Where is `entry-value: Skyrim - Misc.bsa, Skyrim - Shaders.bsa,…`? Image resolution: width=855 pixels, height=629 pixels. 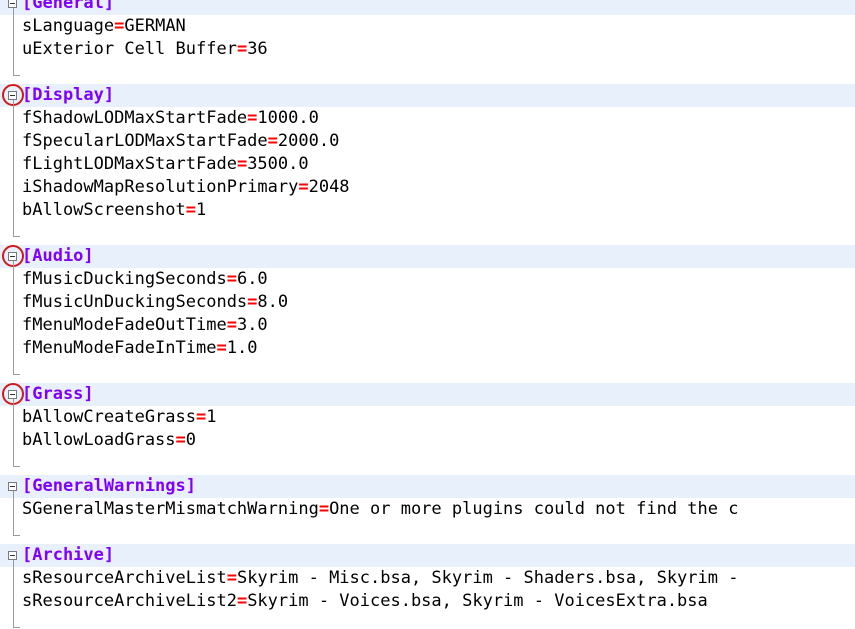
entry-value: Skyrim - Misc.bsa, Skyrim - Shaders.bsa,… is located at coordinates (492, 578).